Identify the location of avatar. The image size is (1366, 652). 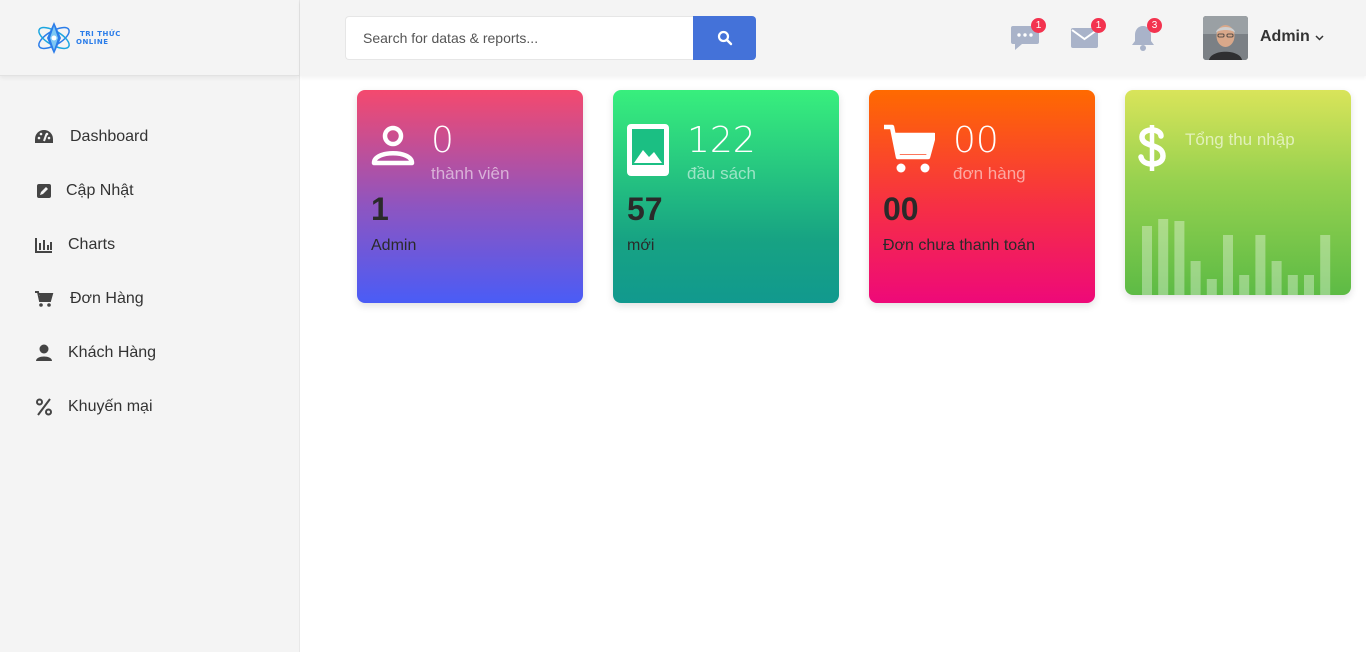
(1225, 38).